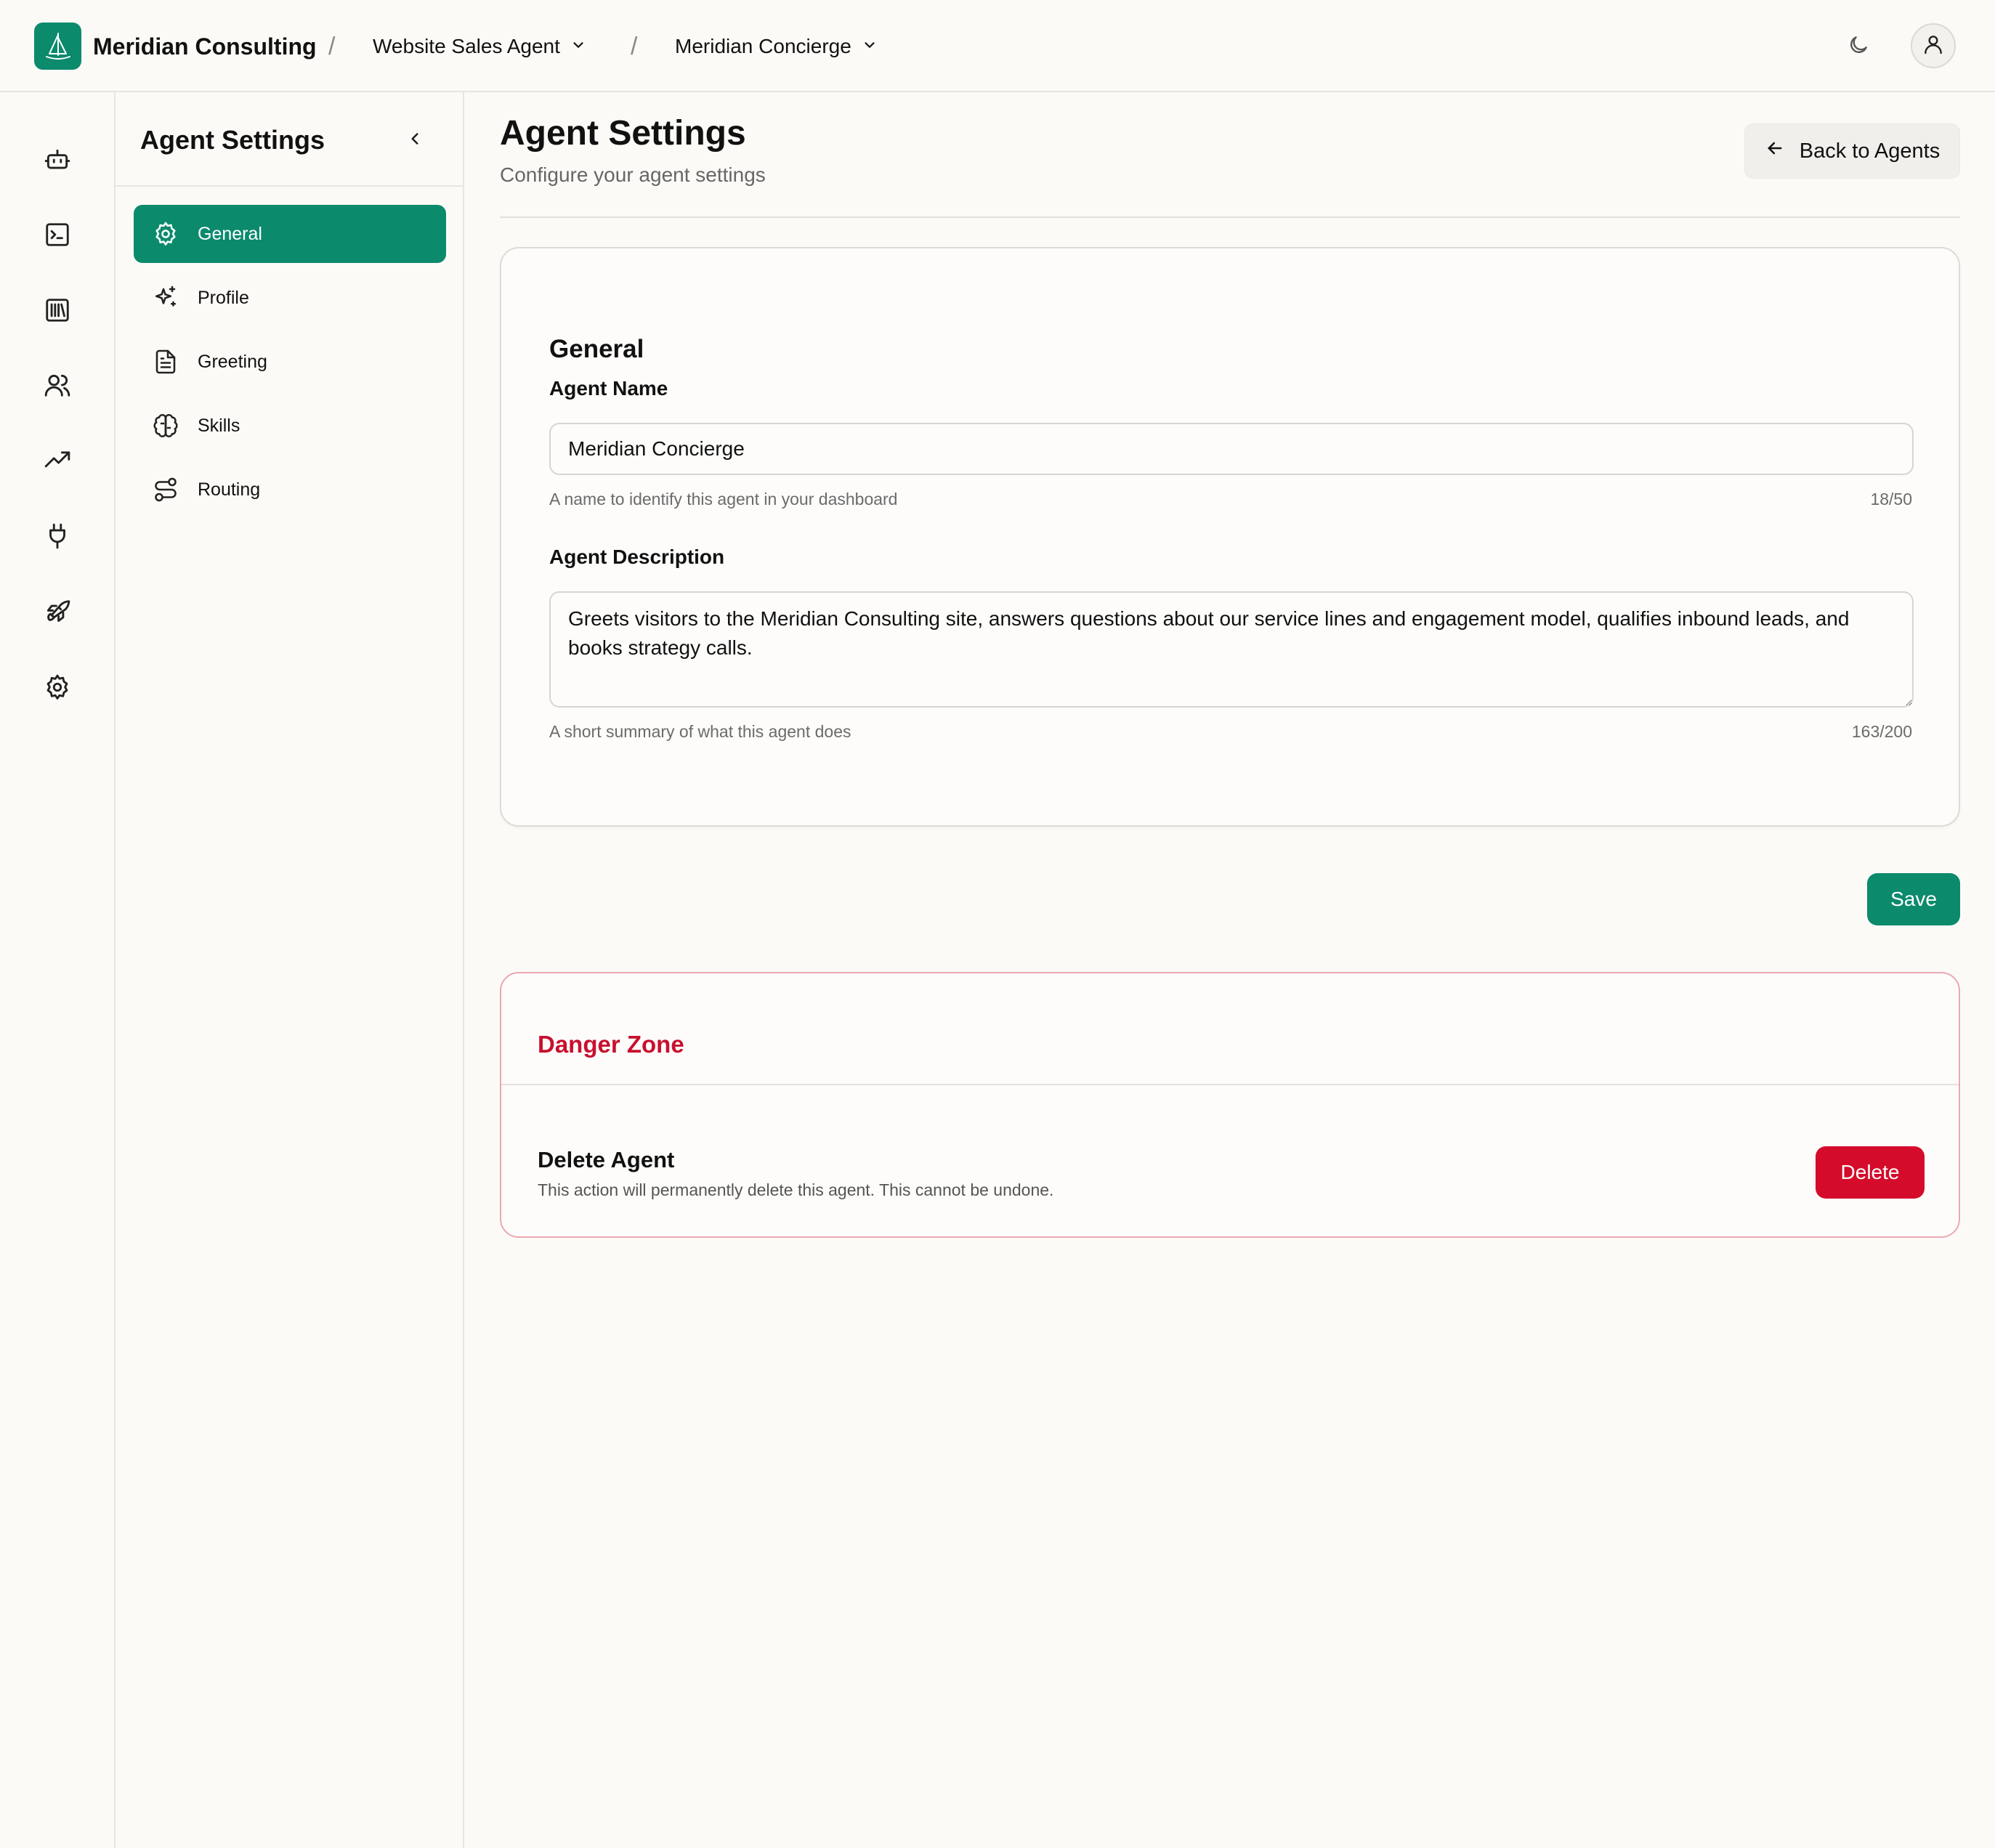 The width and height of the screenshot is (1995, 1848). What do you see at coordinates (606, 1159) in the screenshot?
I see `delete-agent-title: Delete Agent` at bounding box center [606, 1159].